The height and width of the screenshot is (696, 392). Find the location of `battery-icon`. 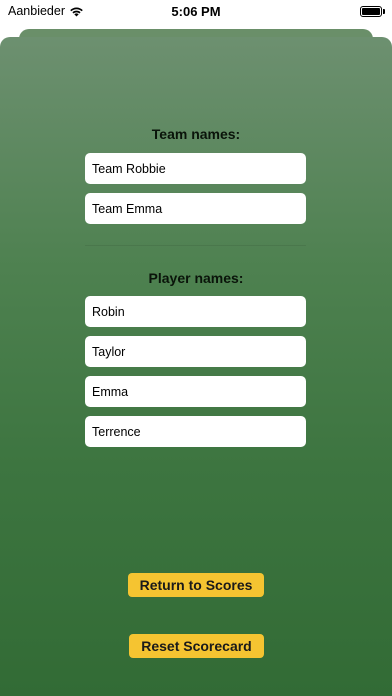

battery-icon is located at coordinates (371, 11).